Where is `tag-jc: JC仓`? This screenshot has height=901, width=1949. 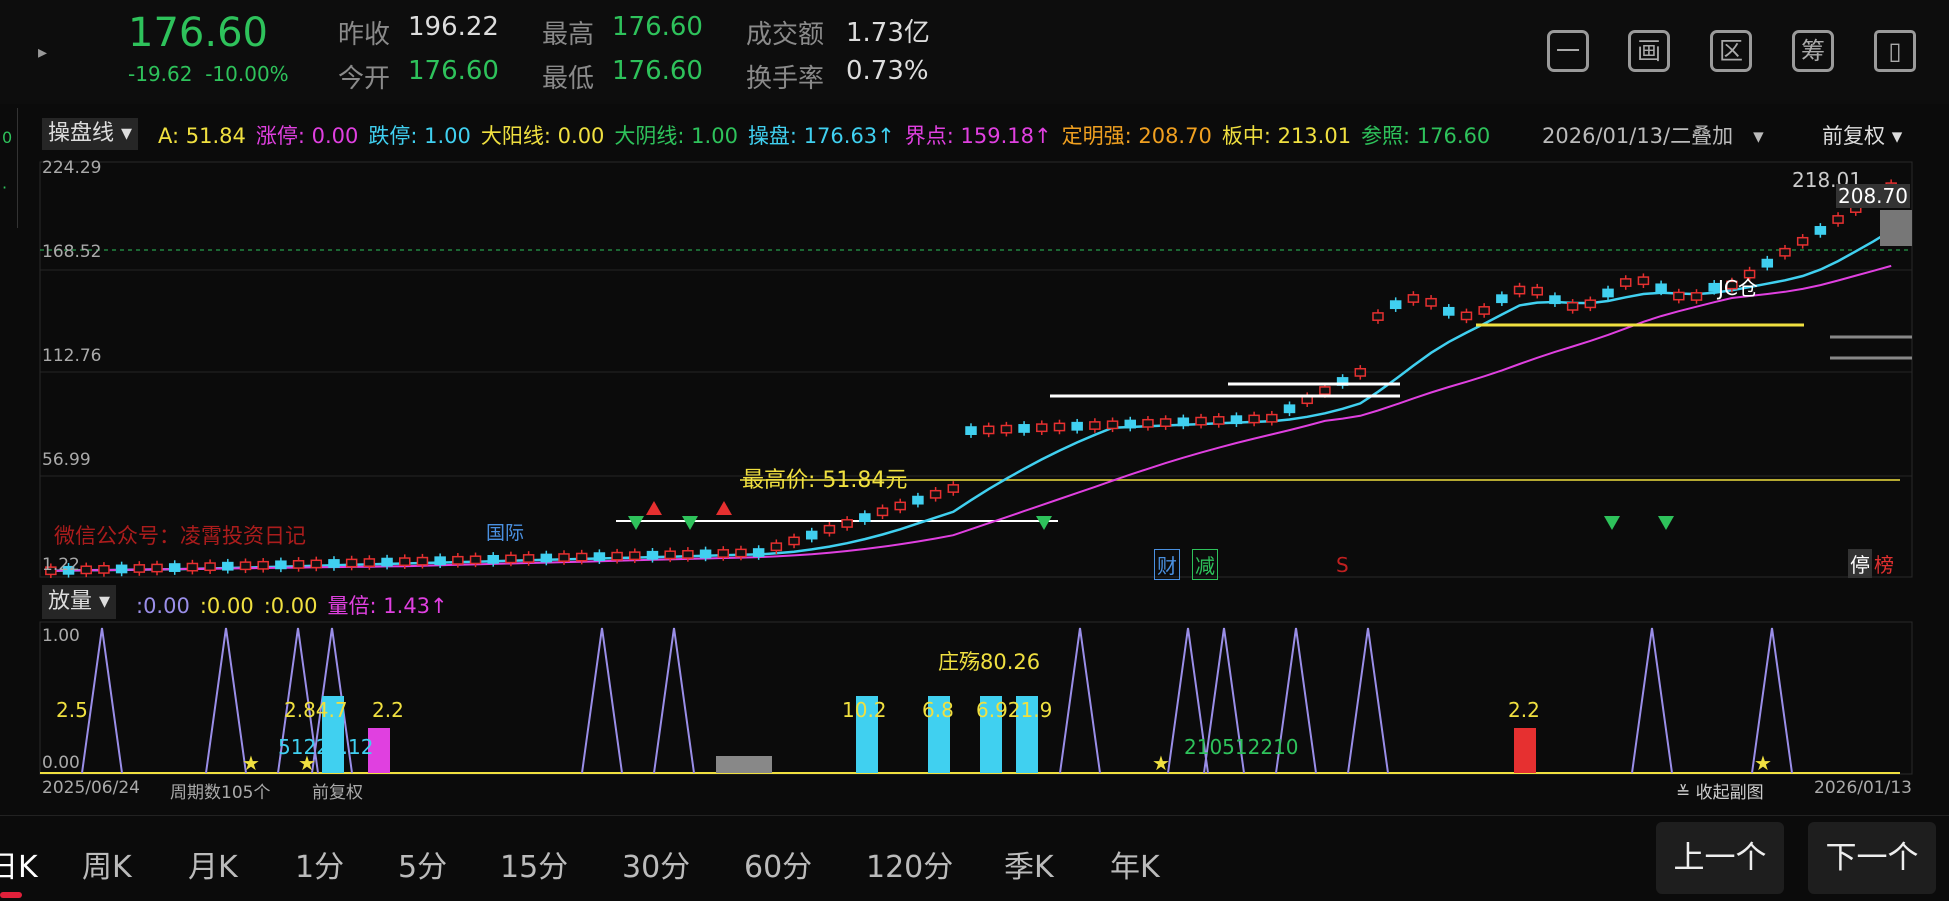
tag-jc: JC仓 is located at coordinates (1738, 288).